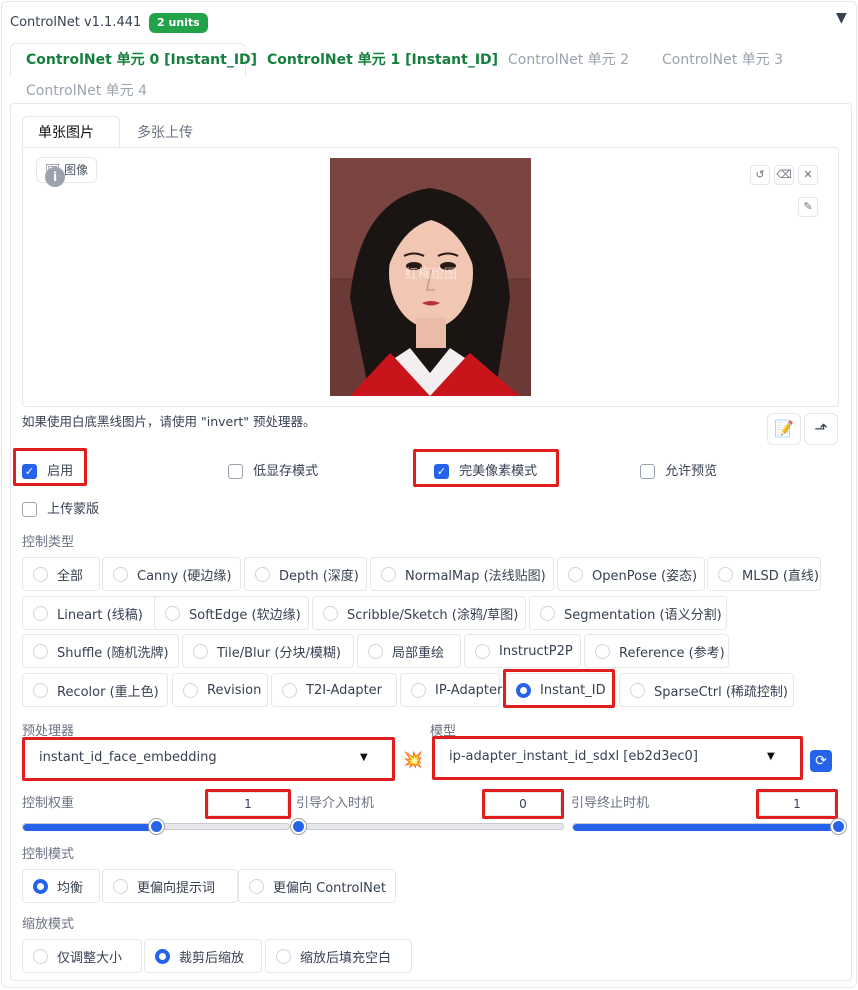  I want to click on radio-option: T2I-Adapter, so click(334, 690).